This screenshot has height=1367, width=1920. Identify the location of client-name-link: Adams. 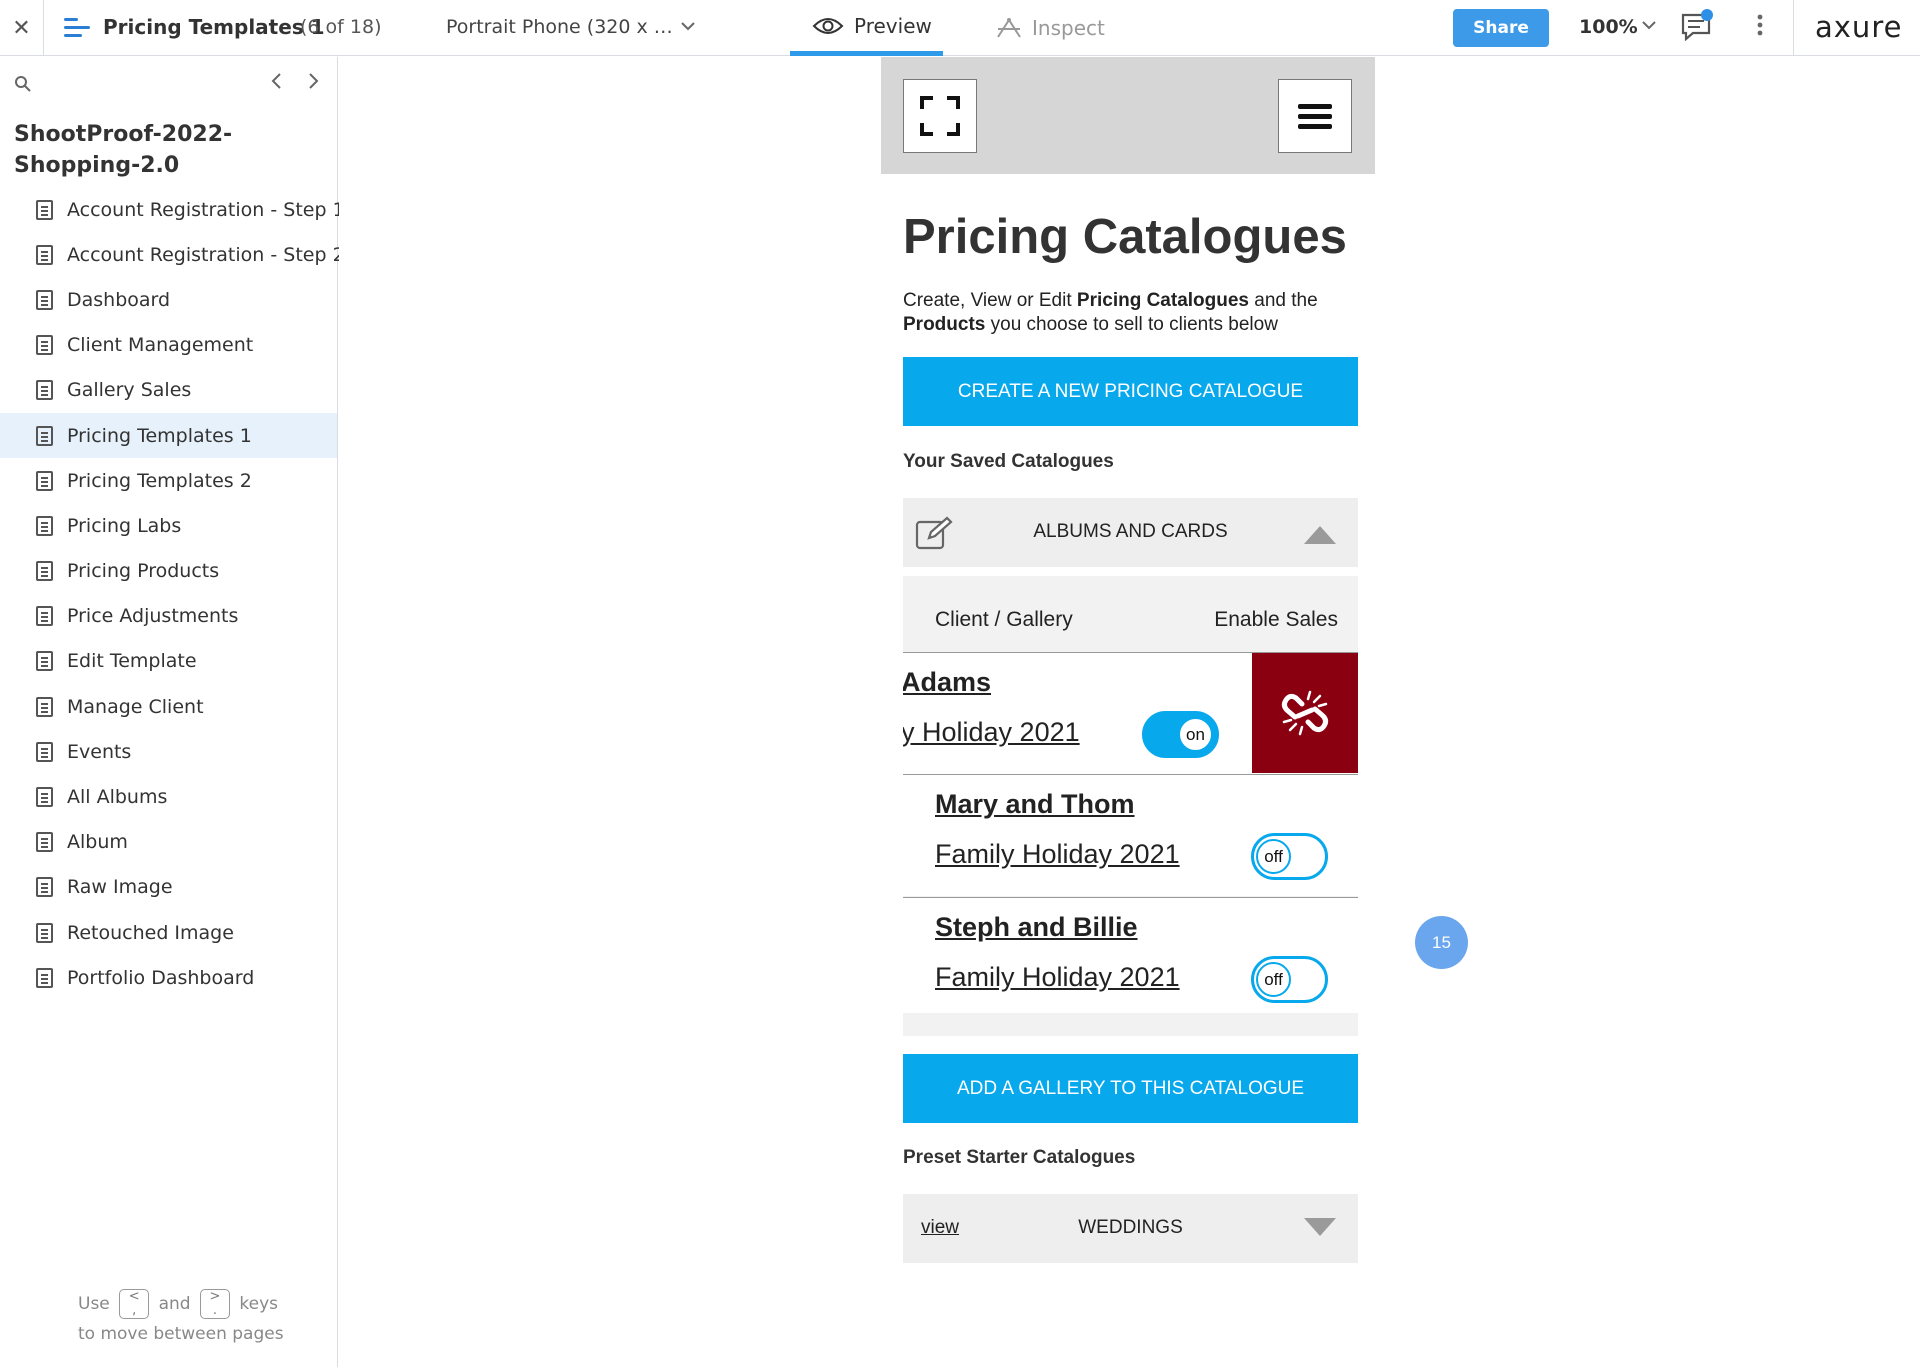
(947, 682).